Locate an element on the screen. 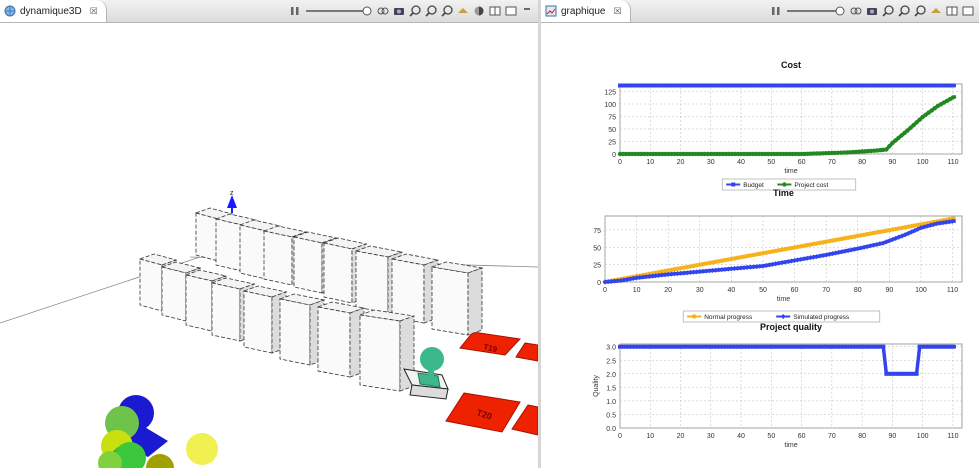 Image resolution: width=979 pixels, height=468 pixels. legend-label: Budget is located at coordinates (753, 185).